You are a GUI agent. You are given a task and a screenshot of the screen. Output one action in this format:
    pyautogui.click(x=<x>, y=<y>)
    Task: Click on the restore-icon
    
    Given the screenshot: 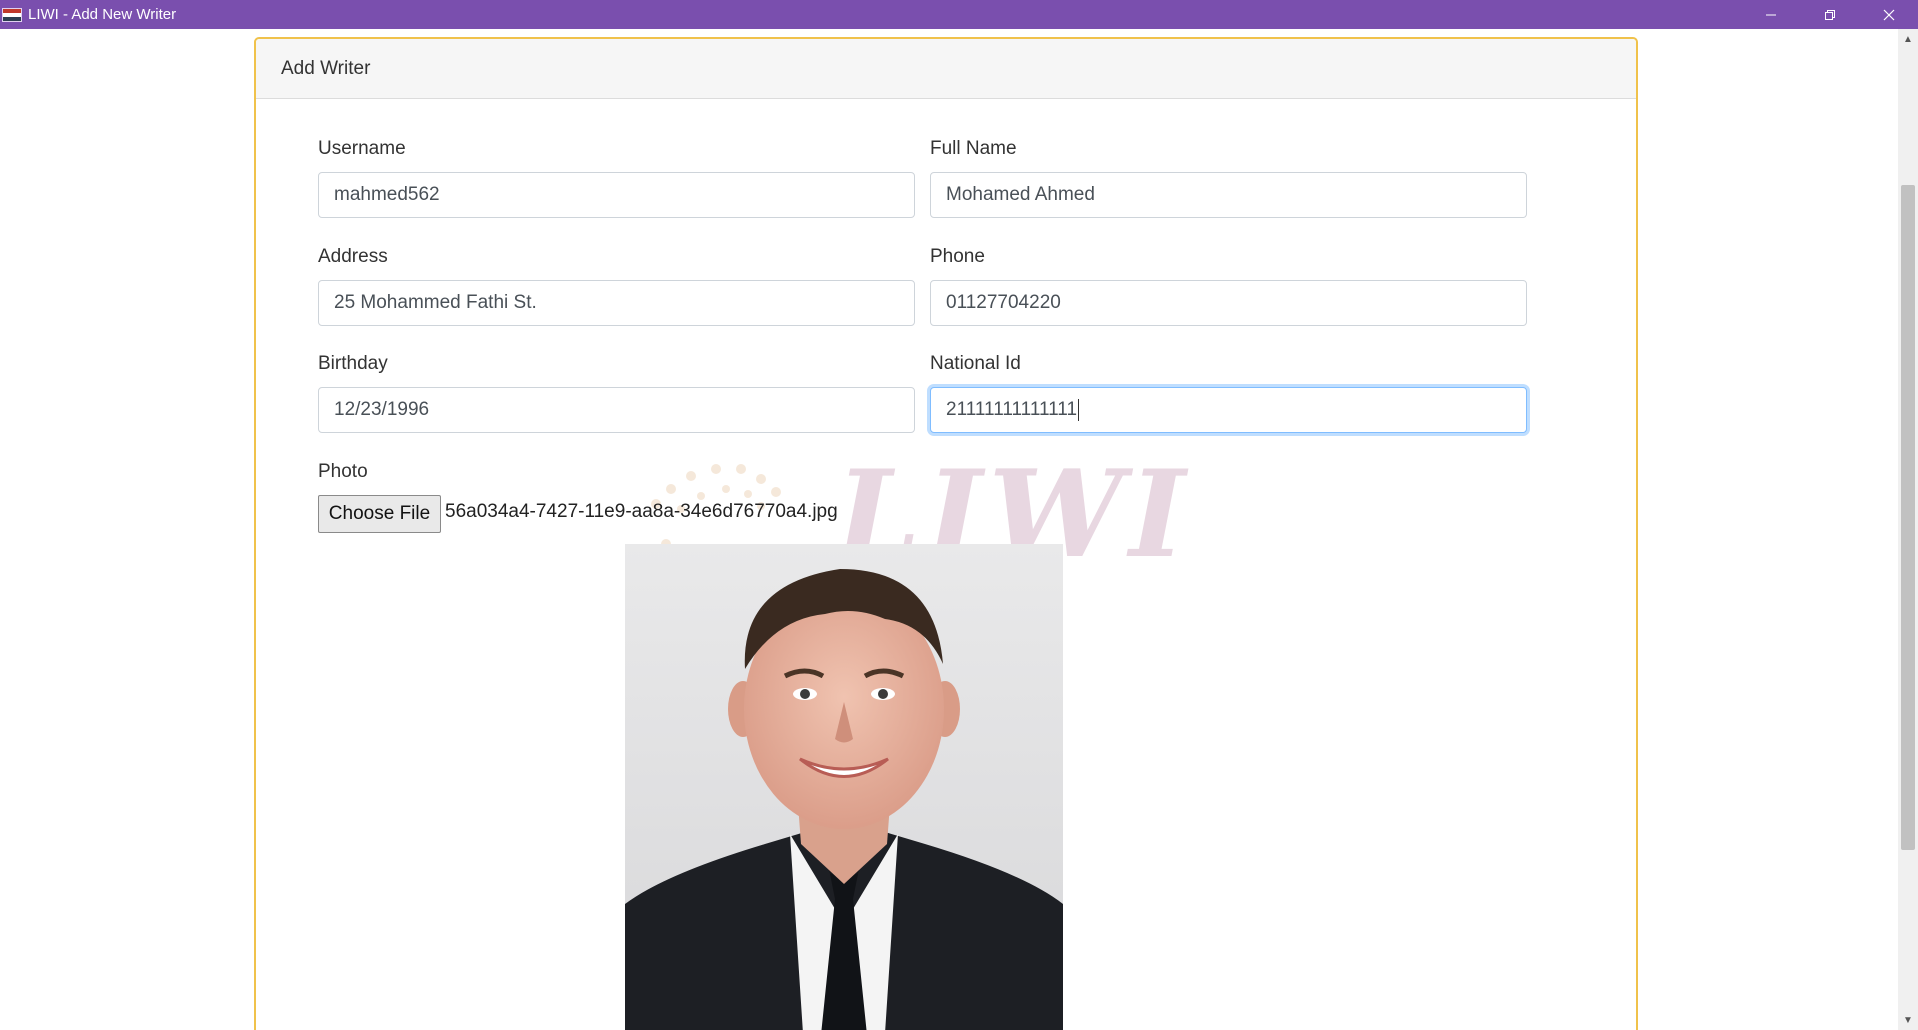 What is the action you would take?
    pyautogui.click(x=1829, y=14)
    